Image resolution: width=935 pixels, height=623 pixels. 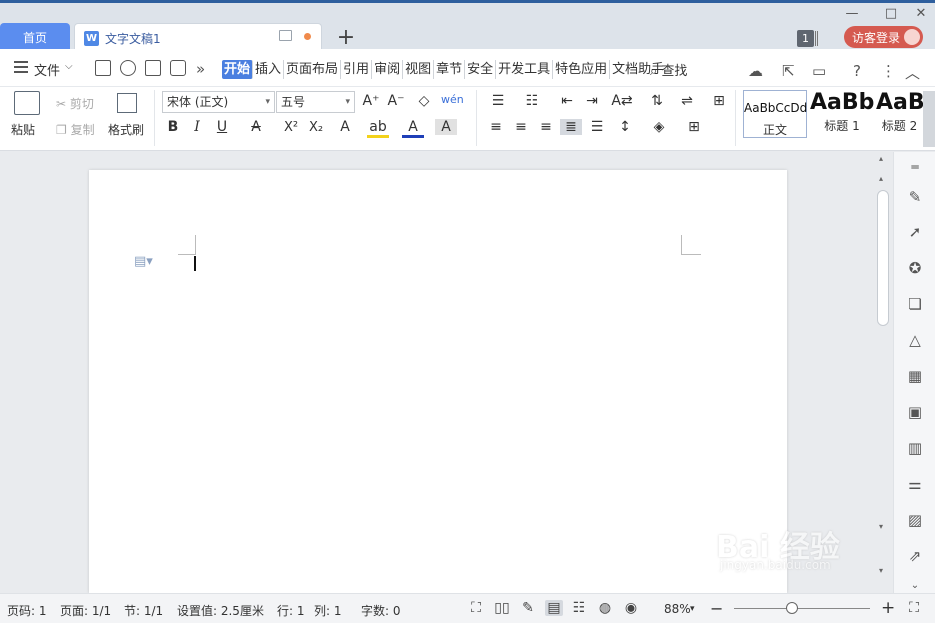 What do you see at coordinates (75, 103) in the screenshot?
I see `cut-button: ✂ 剪切` at bounding box center [75, 103].